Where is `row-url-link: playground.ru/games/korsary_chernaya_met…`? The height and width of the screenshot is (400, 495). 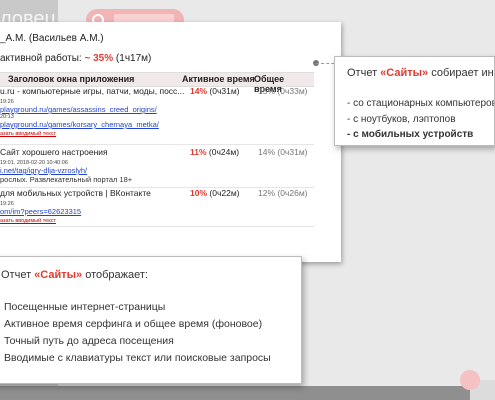 row-url-link: playground.ru/games/korsary_chernaya_met… is located at coordinates (79, 124).